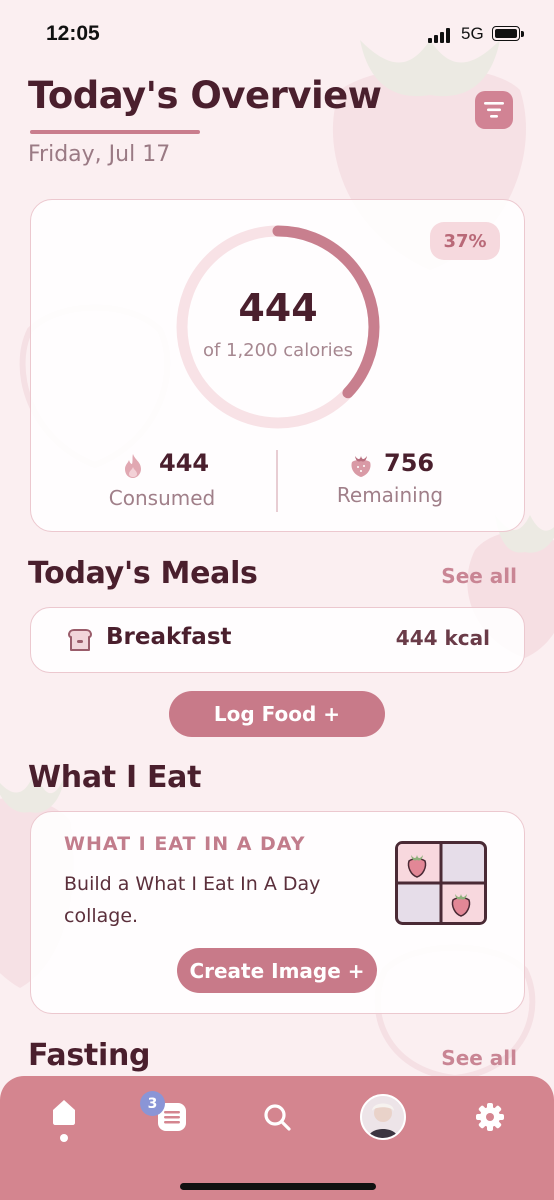  I want to click on what-i-eat-section-title: What I Eat, so click(115, 777).